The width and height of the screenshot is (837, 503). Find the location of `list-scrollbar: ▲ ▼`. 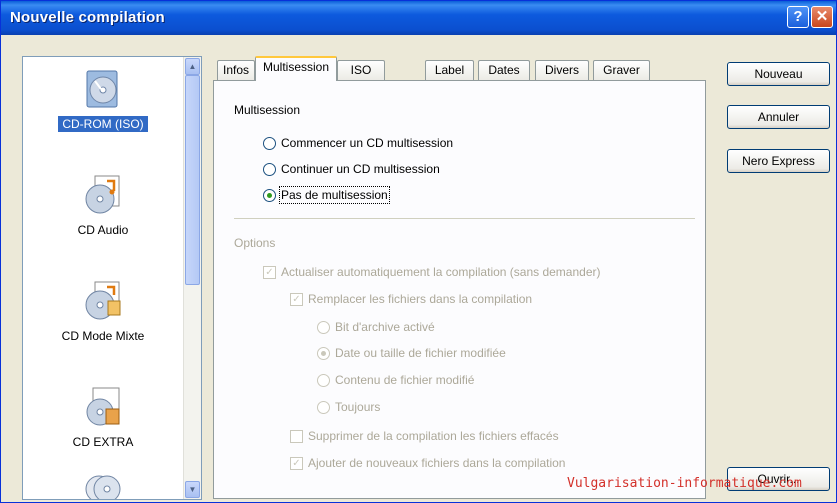

list-scrollbar: ▲ ▼ is located at coordinates (192, 278).